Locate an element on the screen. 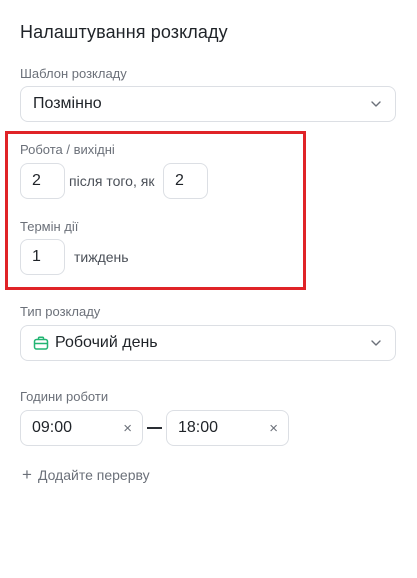 Image resolution: width=417 pixels, height=578 pixels. add-break-label: Додайте перерву is located at coordinates (93, 475).